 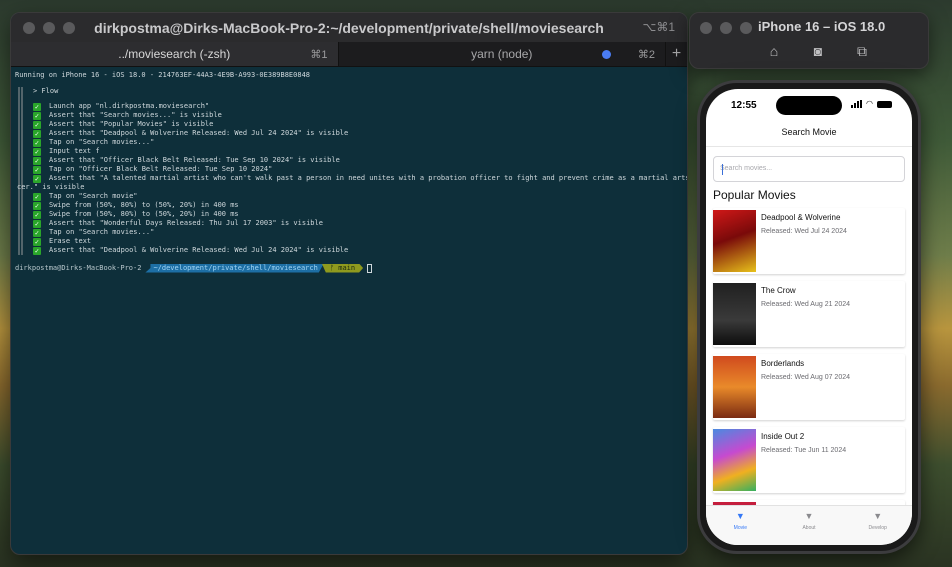 I want to click on home-icon: ⌂, so click(x=774, y=51).